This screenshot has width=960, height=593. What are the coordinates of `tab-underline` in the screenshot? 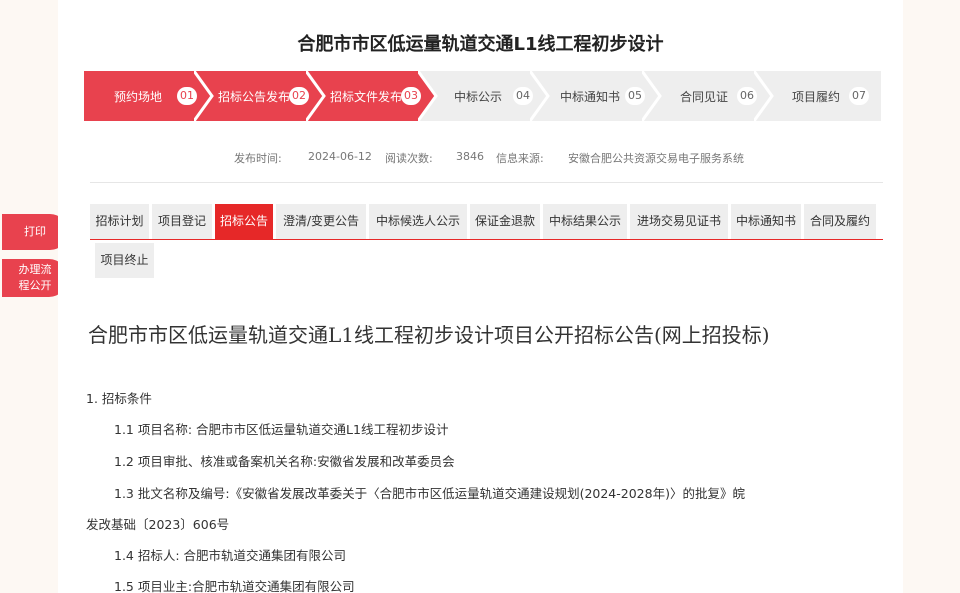 It's located at (486, 239).